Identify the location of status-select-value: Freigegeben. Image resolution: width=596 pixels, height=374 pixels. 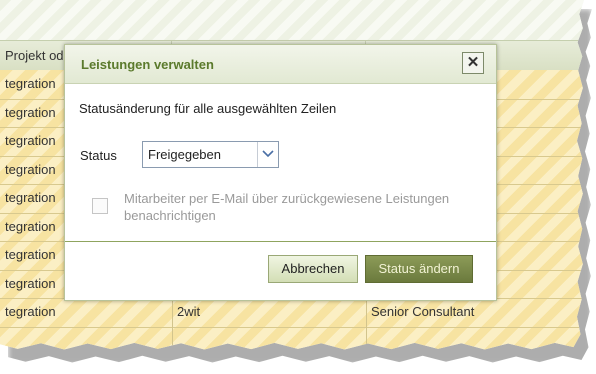
(184, 154).